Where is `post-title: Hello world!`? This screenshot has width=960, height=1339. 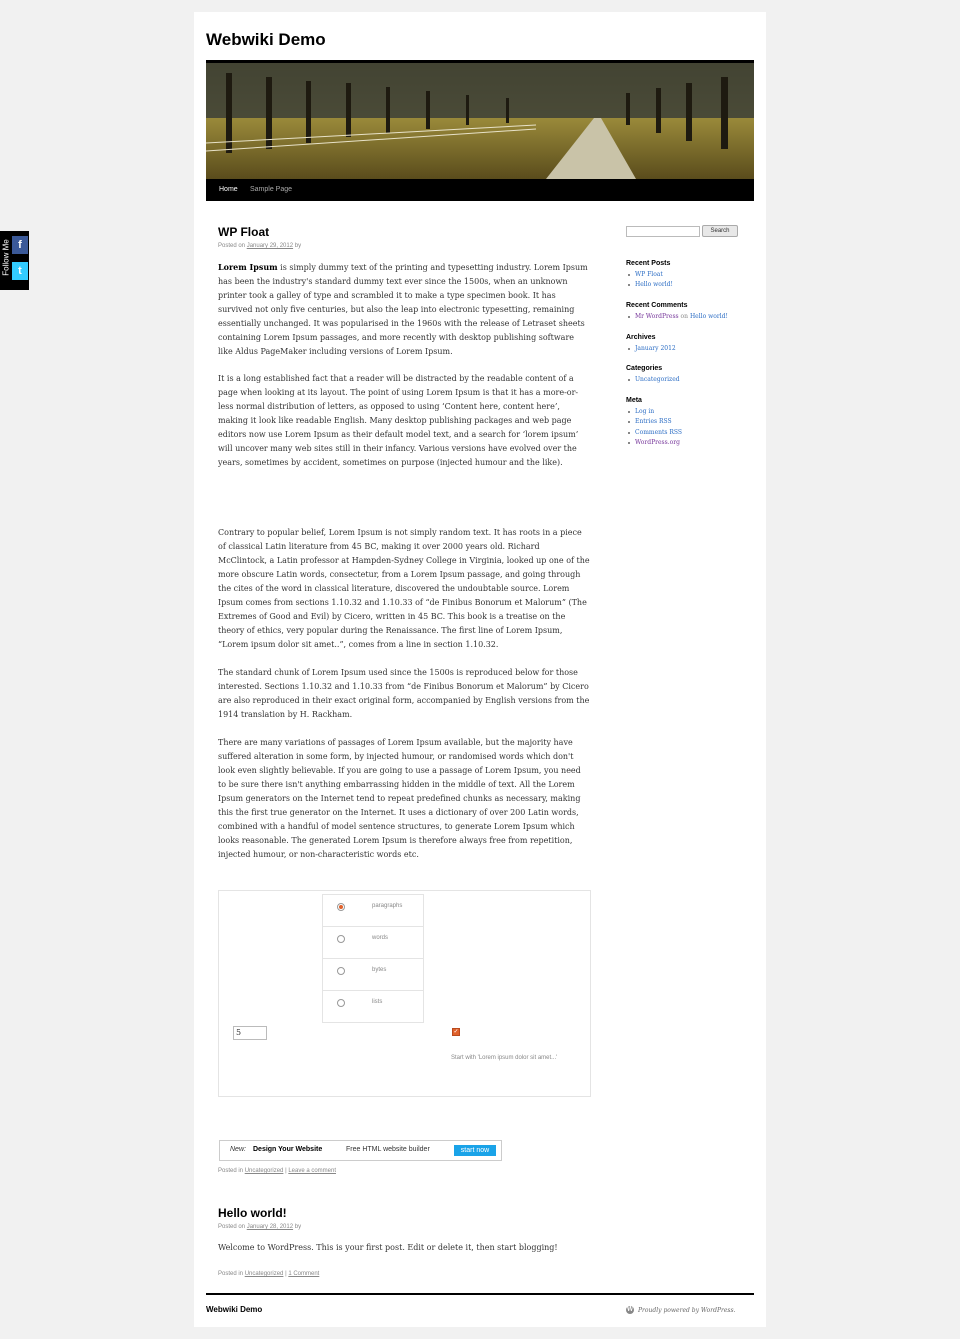
post-title: Hello world! is located at coordinates (252, 1213).